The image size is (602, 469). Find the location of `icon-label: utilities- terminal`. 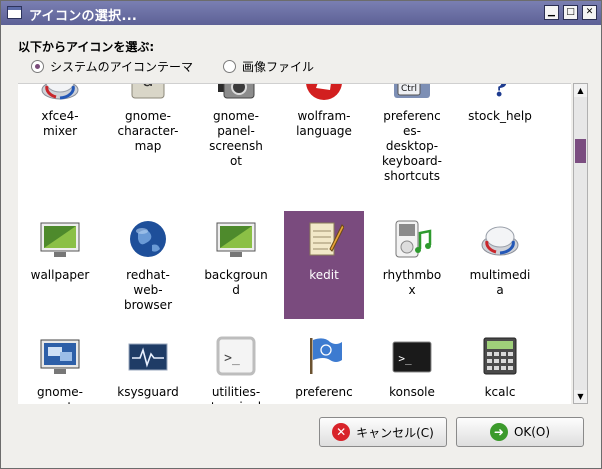

icon-label: utilities- terminal is located at coordinates (236, 394).